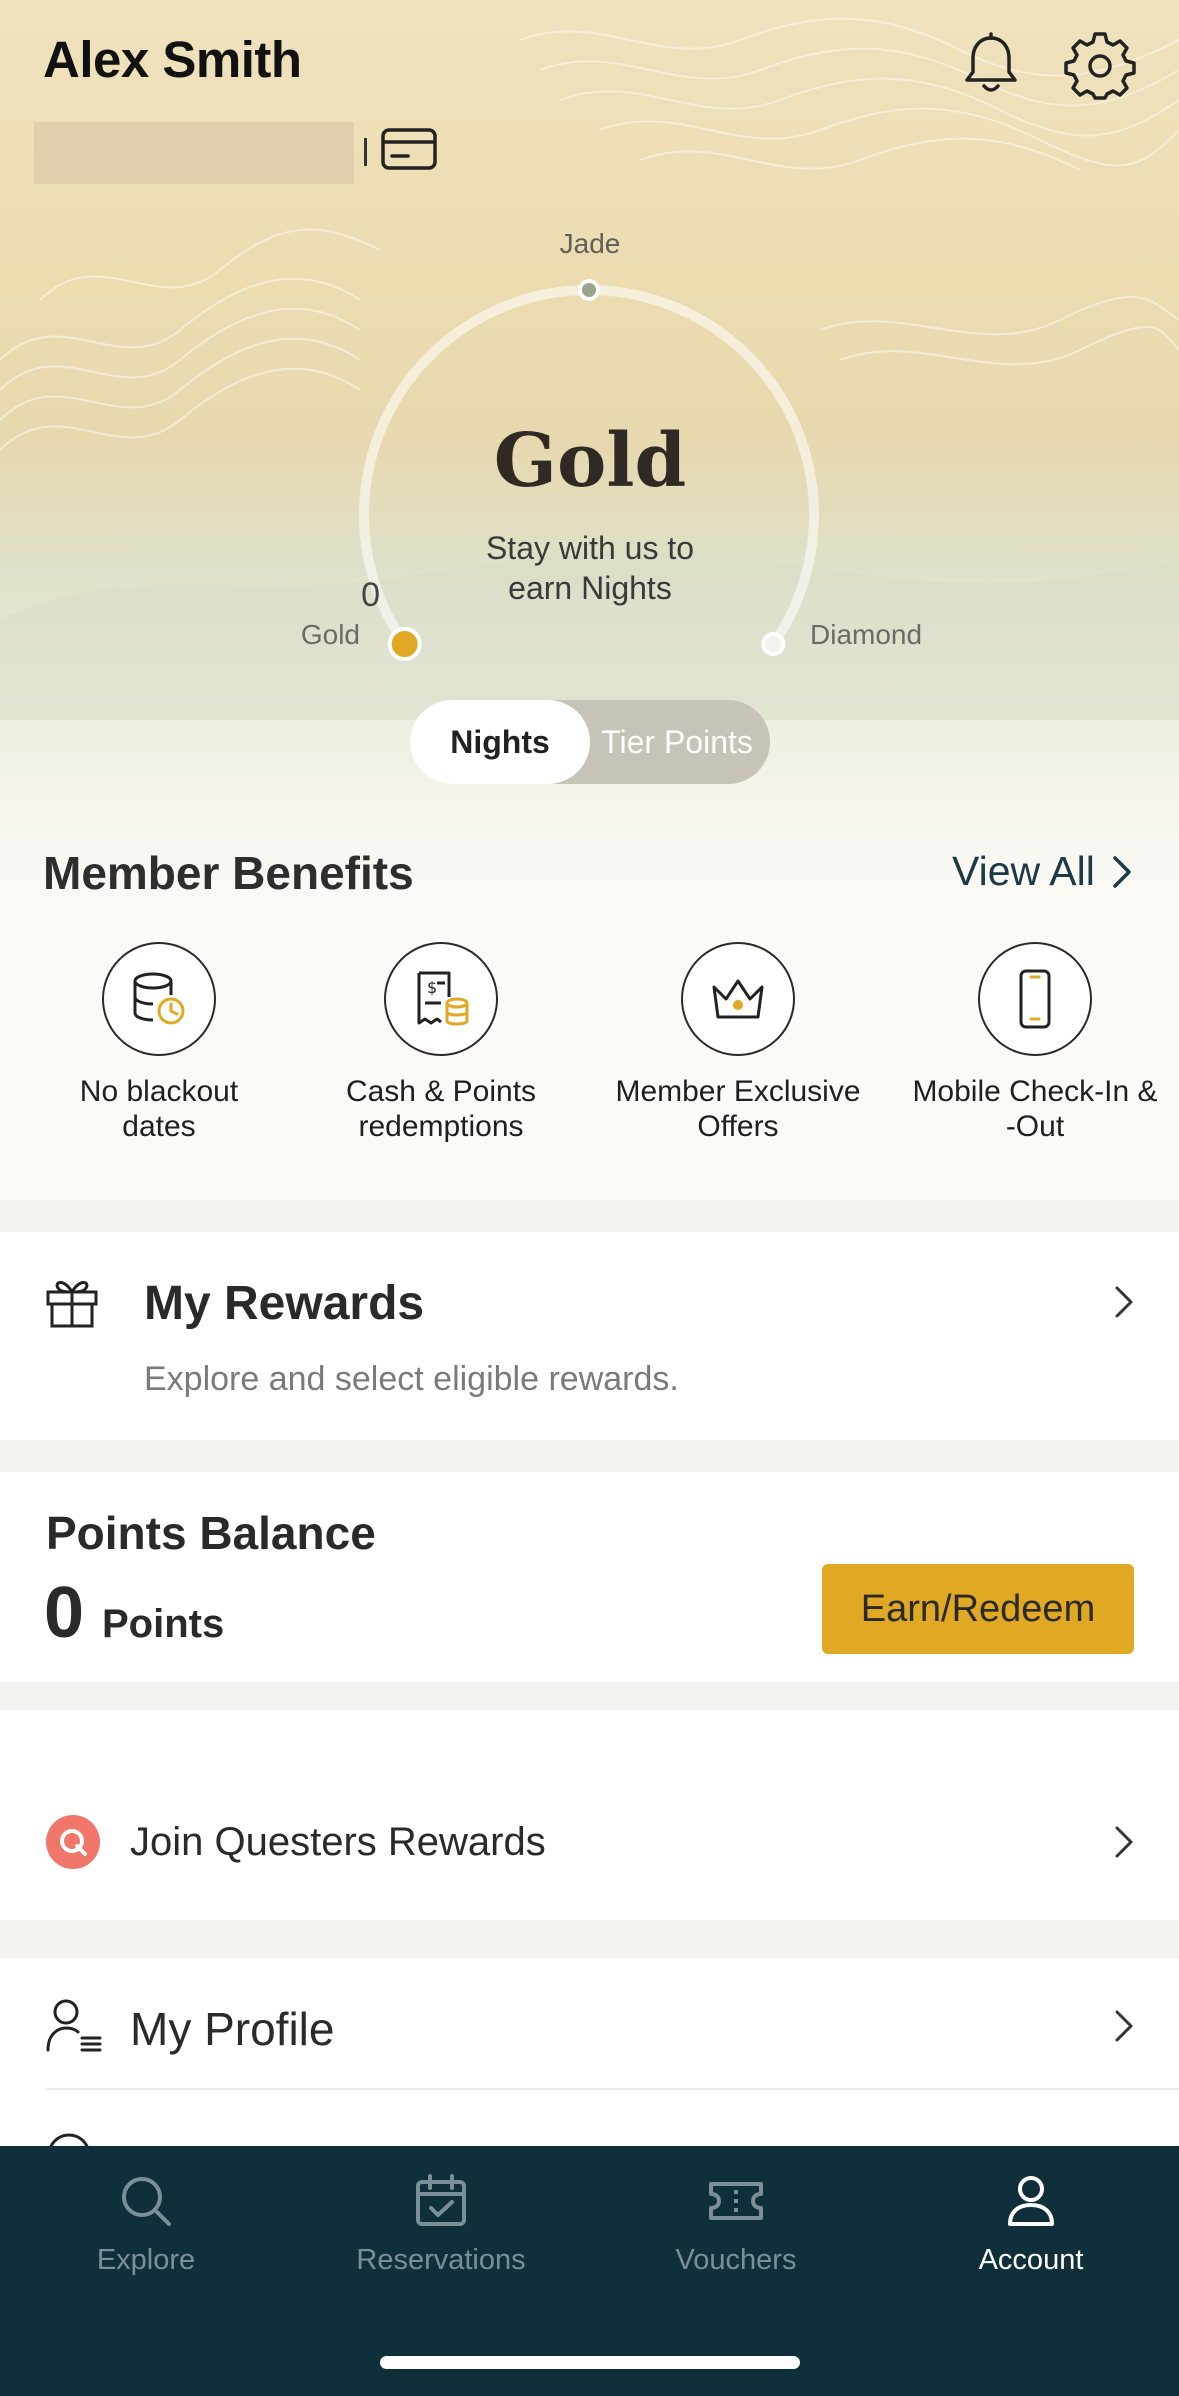 The width and height of the screenshot is (1179, 2396). What do you see at coordinates (1023, 871) in the screenshot?
I see `view-all-label: View All` at bounding box center [1023, 871].